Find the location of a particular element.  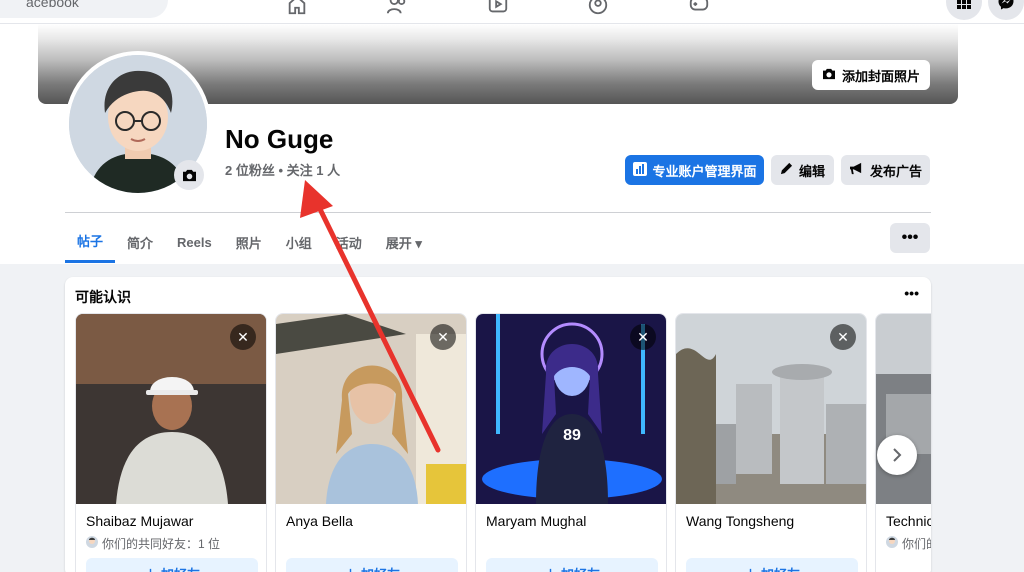

person-card: ✕ Shaibaz Mujawar 你们的共同好友：1 位 ＋ 加好友 is located at coordinates (171, 442).